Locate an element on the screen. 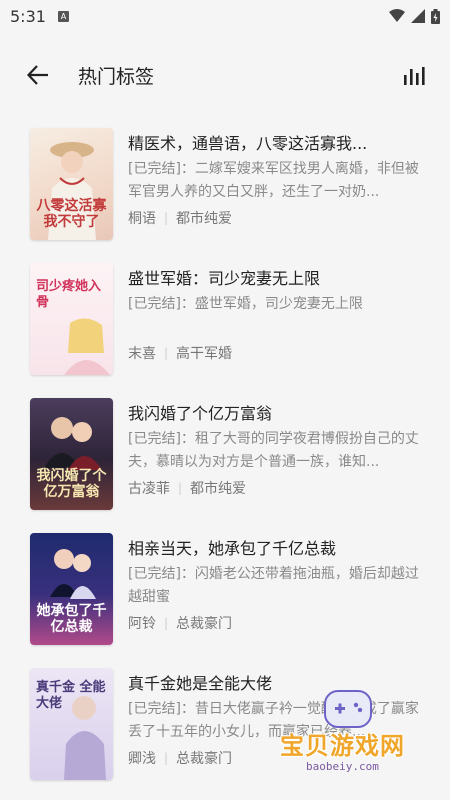  watermark: 宝贝游戏网 baobeiy.com is located at coordinates (349, 736).